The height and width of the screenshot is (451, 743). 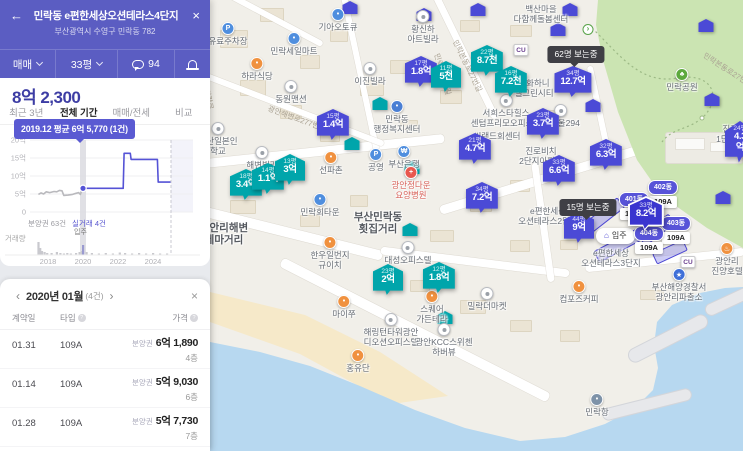 What do you see at coordinates (105, 200) in the screenshot?
I see `price-history-chart: 20억 15억 10억 5억 0 2018 2020 2022 2024` at bounding box center [105, 200].